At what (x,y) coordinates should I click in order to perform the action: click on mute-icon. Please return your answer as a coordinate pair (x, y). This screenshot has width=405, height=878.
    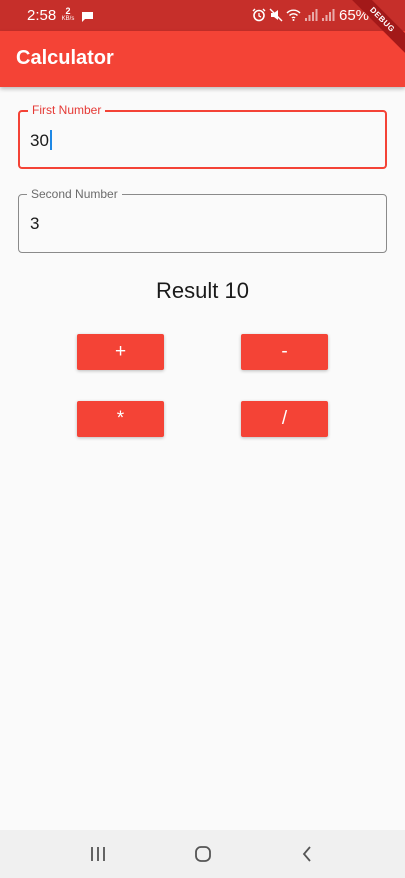
    Looking at the image, I should click on (276, 15).